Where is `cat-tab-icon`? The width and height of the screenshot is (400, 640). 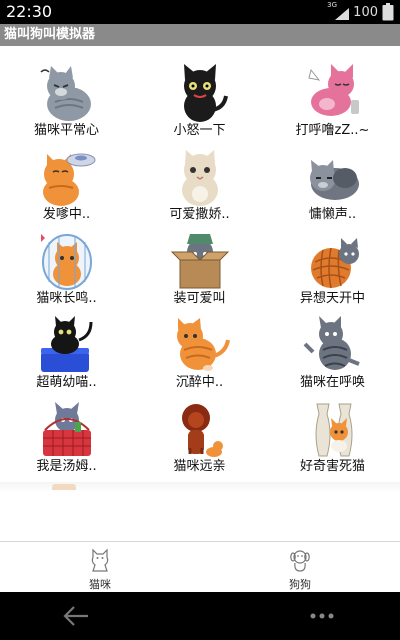 cat-tab-icon is located at coordinates (100, 560).